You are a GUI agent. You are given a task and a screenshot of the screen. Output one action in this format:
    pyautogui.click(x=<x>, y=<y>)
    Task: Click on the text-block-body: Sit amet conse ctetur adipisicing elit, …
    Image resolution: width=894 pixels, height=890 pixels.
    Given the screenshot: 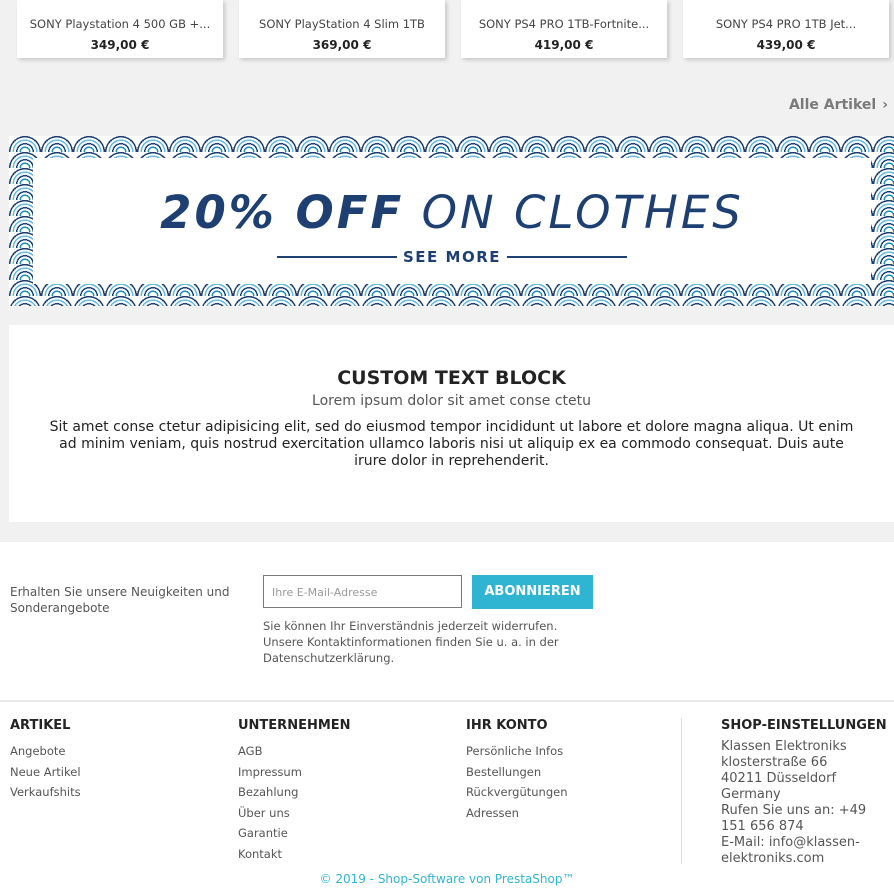 What is the action you would take?
    pyautogui.click(x=451, y=444)
    